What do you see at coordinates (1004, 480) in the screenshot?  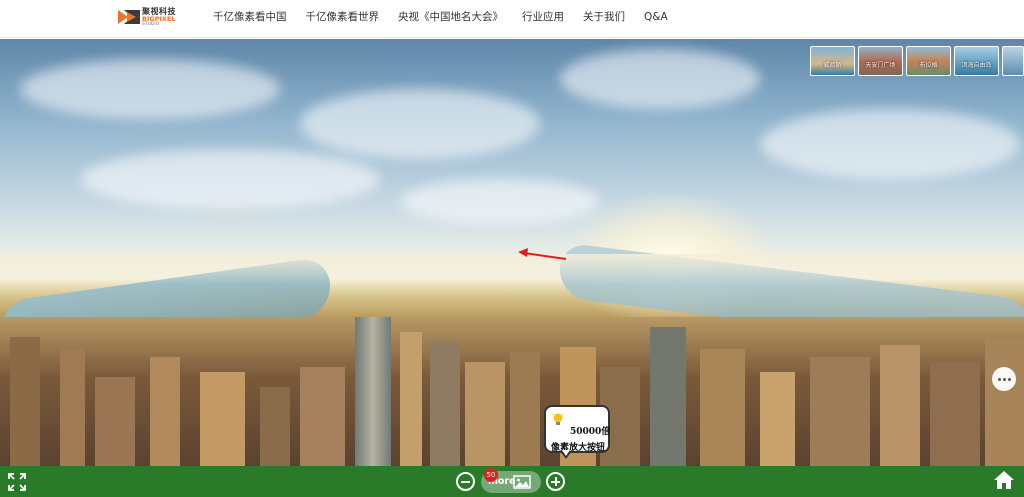 I see `home-icon` at bounding box center [1004, 480].